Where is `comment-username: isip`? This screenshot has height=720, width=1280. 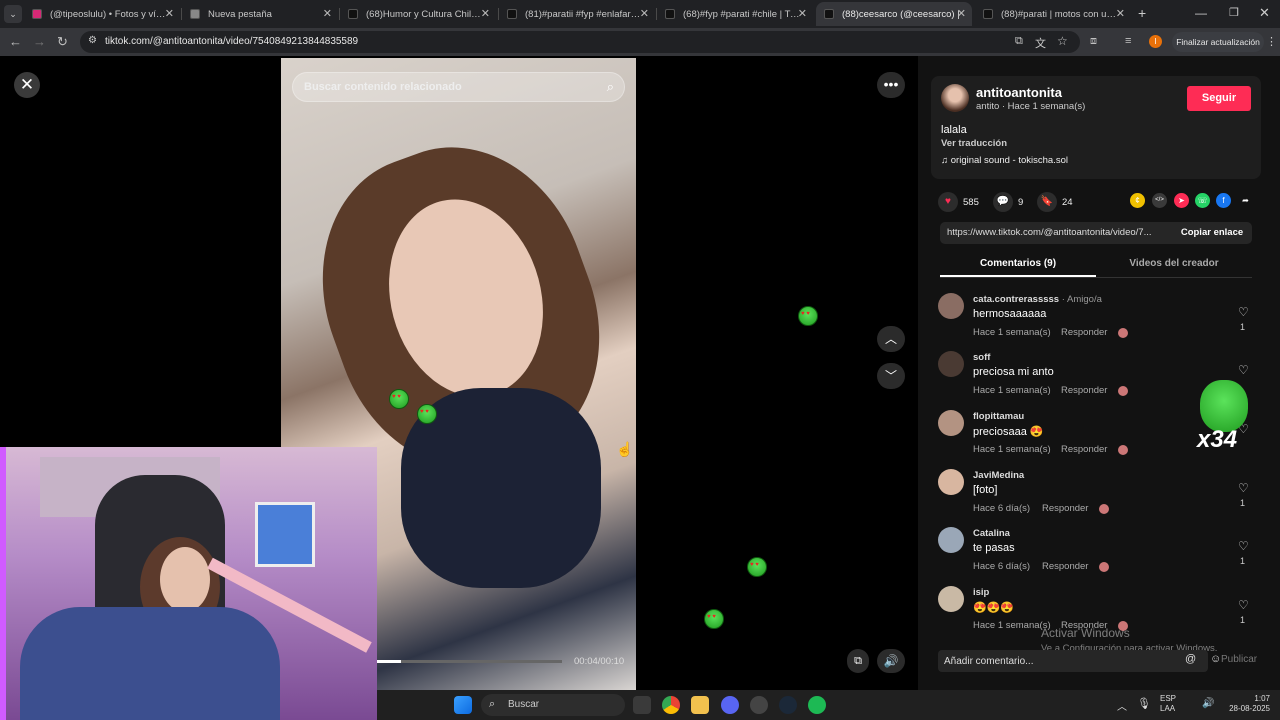 comment-username: isip is located at coordinates (981, 592).